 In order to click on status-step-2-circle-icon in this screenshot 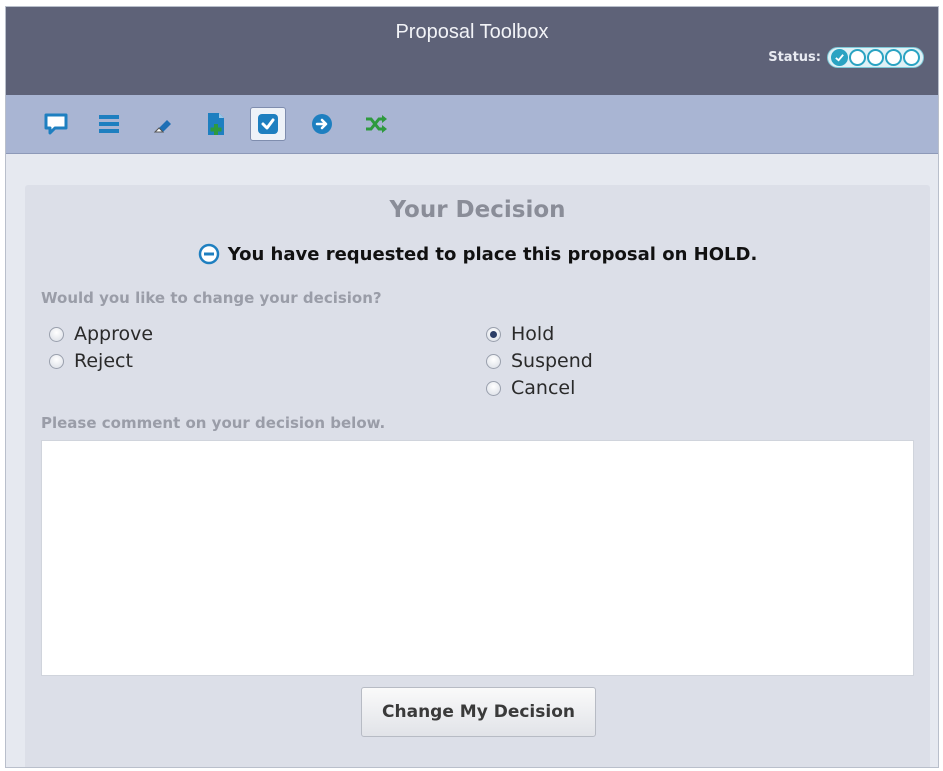, I will do `click(857, 57)`.